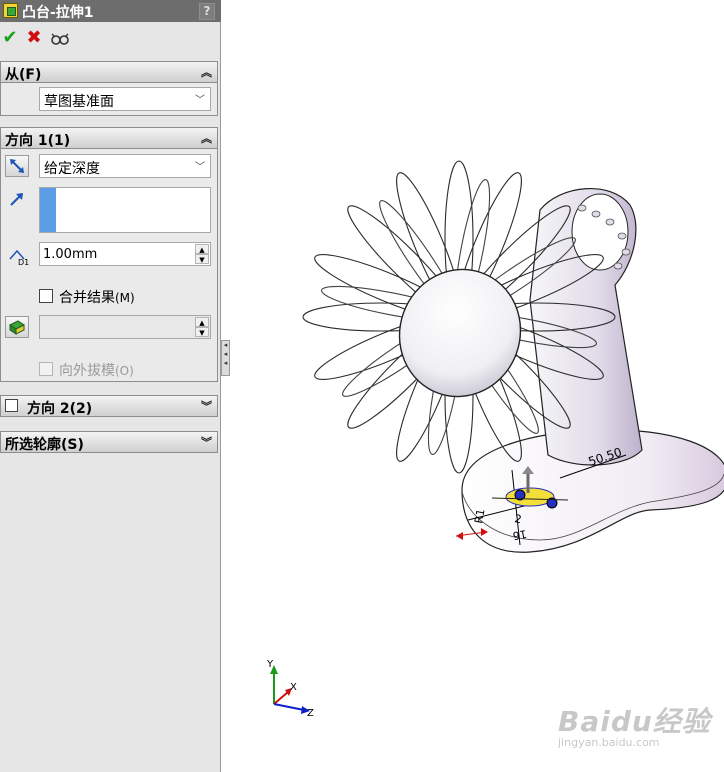  What do you see at coordinates (46, 296) in the screenshot?
I see `merge-result-checkbox` at bounding box center [46, 296].